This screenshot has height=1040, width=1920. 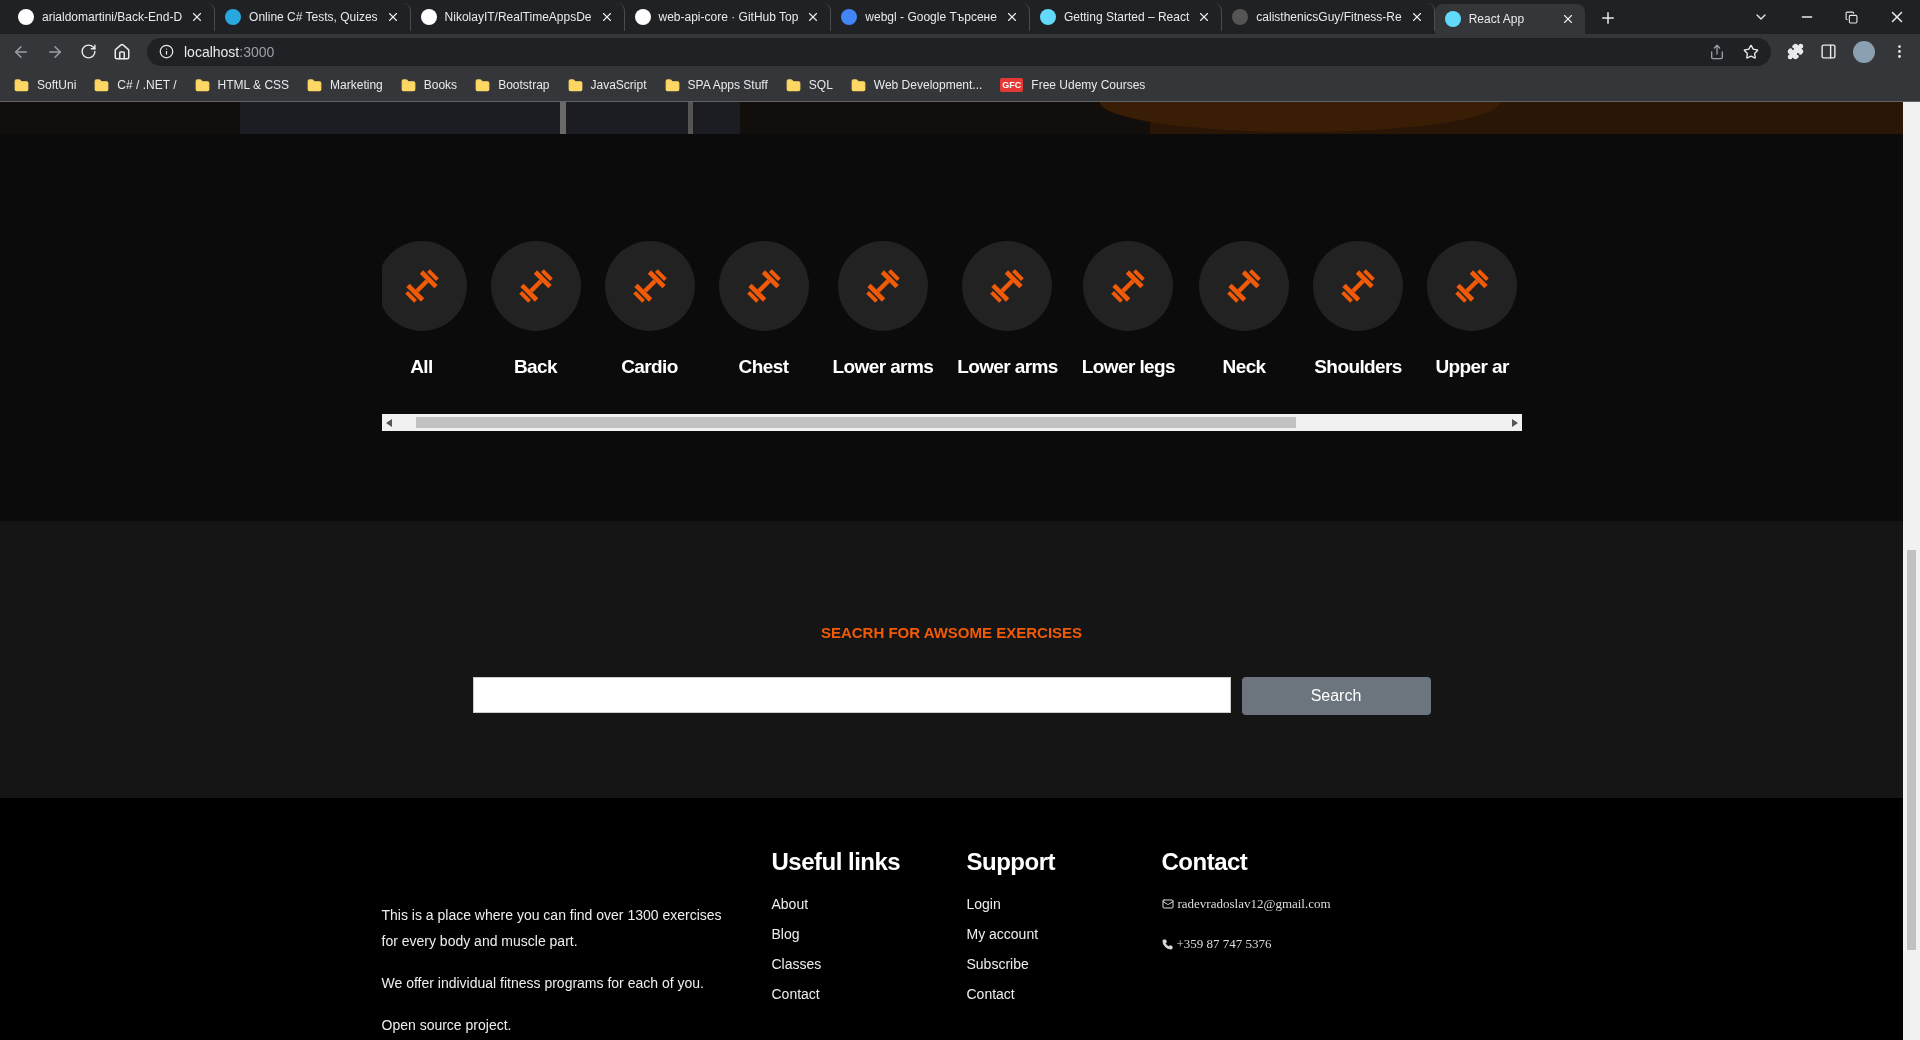 I want to click on contact-phone: +359 87 747 5376, so click(x=1224, y=944).